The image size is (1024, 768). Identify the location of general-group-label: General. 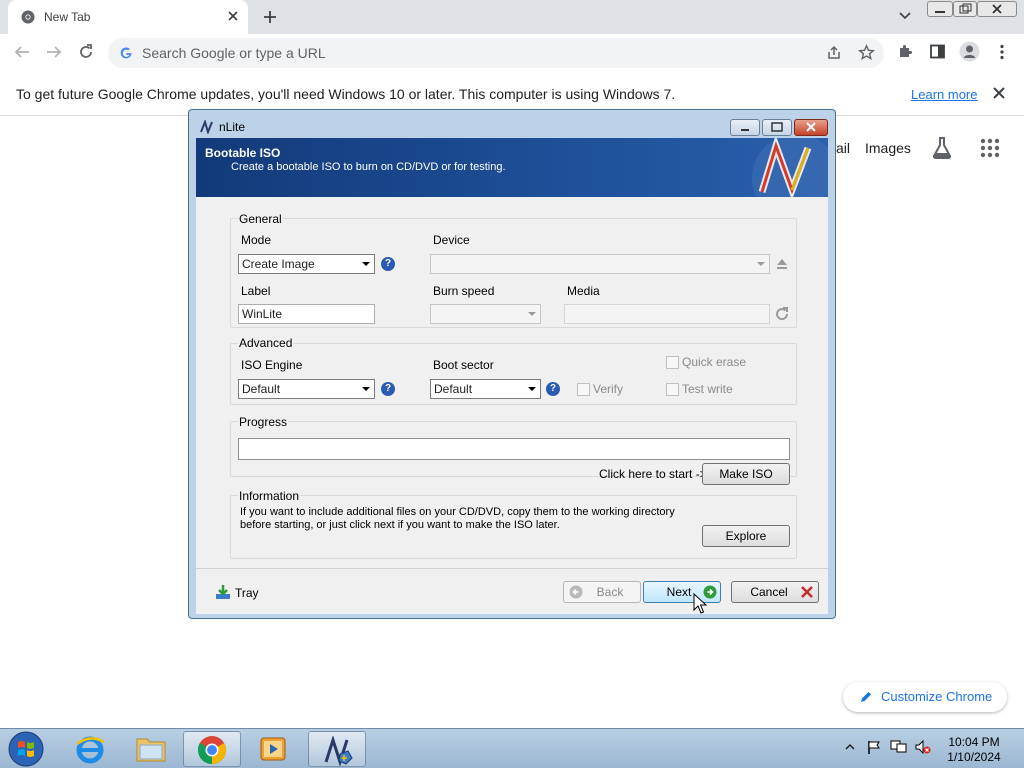
(260, 219).